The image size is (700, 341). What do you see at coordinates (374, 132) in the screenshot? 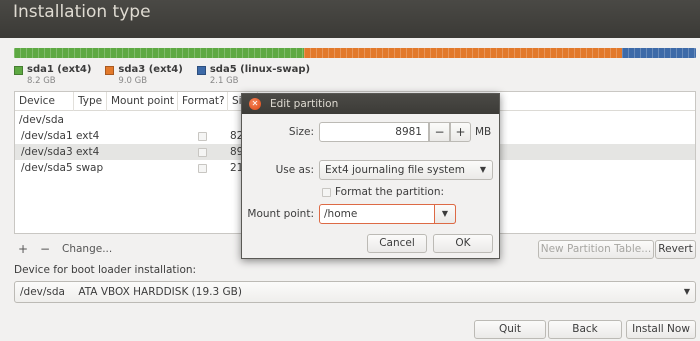
I see `size-input: 8981` at bounding box center [374, 132].